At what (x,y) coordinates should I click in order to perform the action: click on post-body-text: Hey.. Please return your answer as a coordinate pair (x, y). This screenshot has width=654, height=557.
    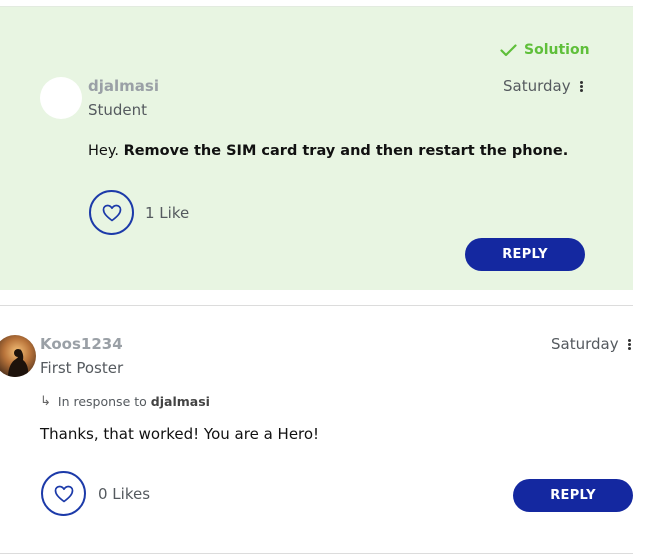
    Looking at the image, I should click on (106, 151).